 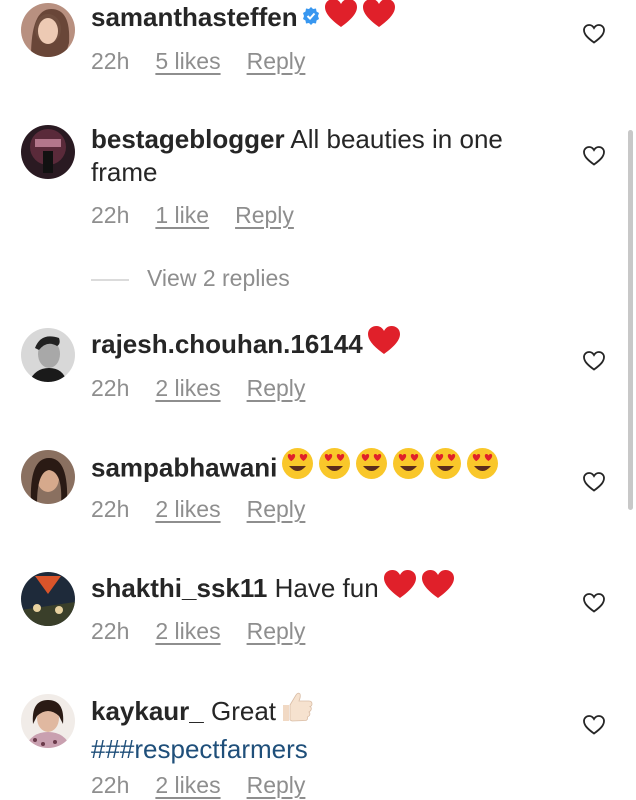 I want to click on comment-username: samanthasteffen, so click(x=194, y=17).